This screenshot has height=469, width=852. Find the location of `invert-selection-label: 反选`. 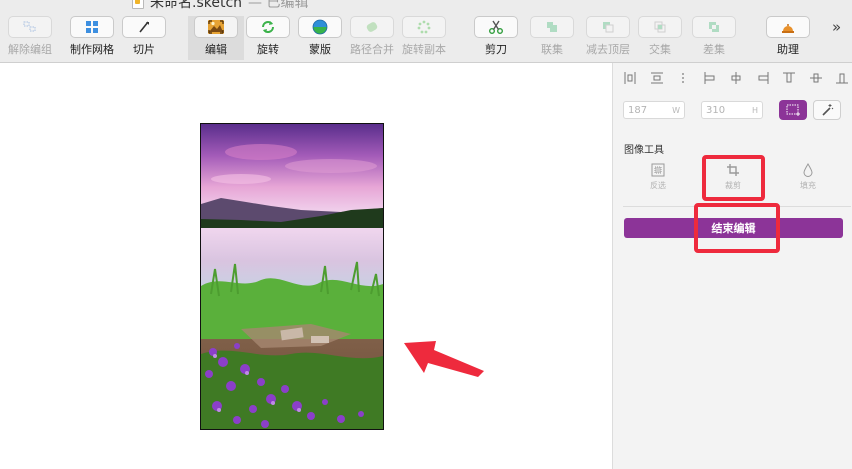

invert-selection-label: 反选 is located at coordinates (658, 185).